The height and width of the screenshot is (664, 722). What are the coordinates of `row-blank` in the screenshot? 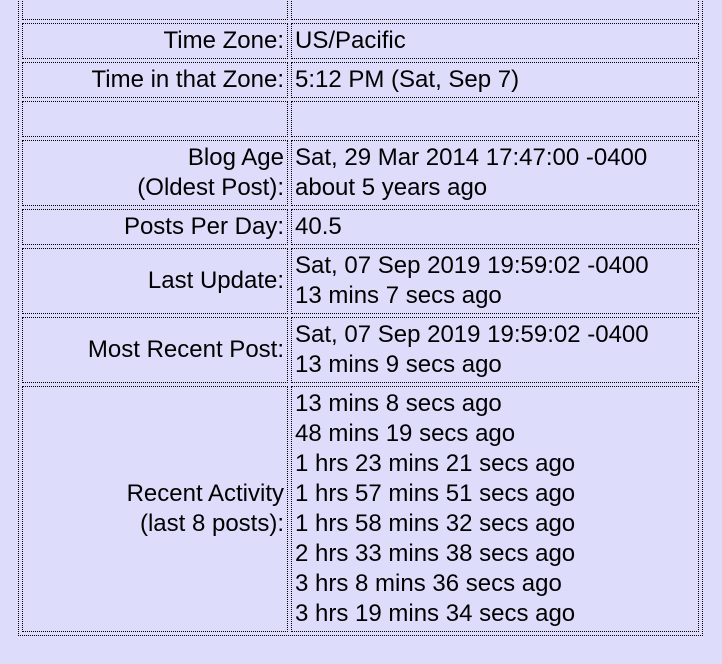 It's located at (360, 119).